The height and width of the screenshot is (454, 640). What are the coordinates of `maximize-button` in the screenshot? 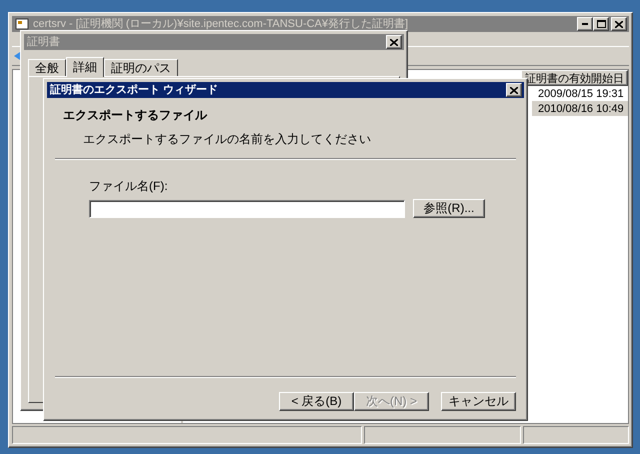 It's located at (601, 24).